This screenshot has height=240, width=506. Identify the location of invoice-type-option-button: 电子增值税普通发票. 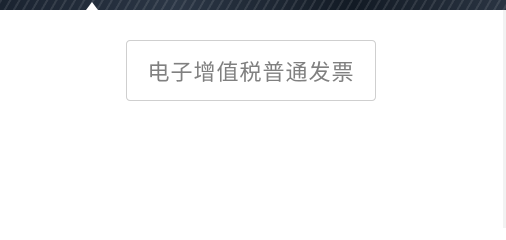
(251, 70).